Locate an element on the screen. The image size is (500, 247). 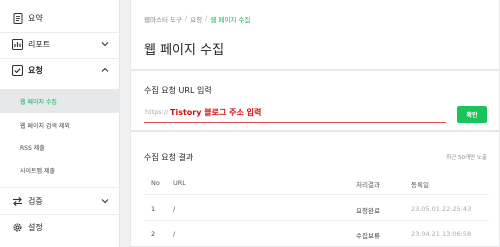
sidebar-subitem-page-exclude: 웹 페이지 검색 제외 is located at coordinates (60, 125).